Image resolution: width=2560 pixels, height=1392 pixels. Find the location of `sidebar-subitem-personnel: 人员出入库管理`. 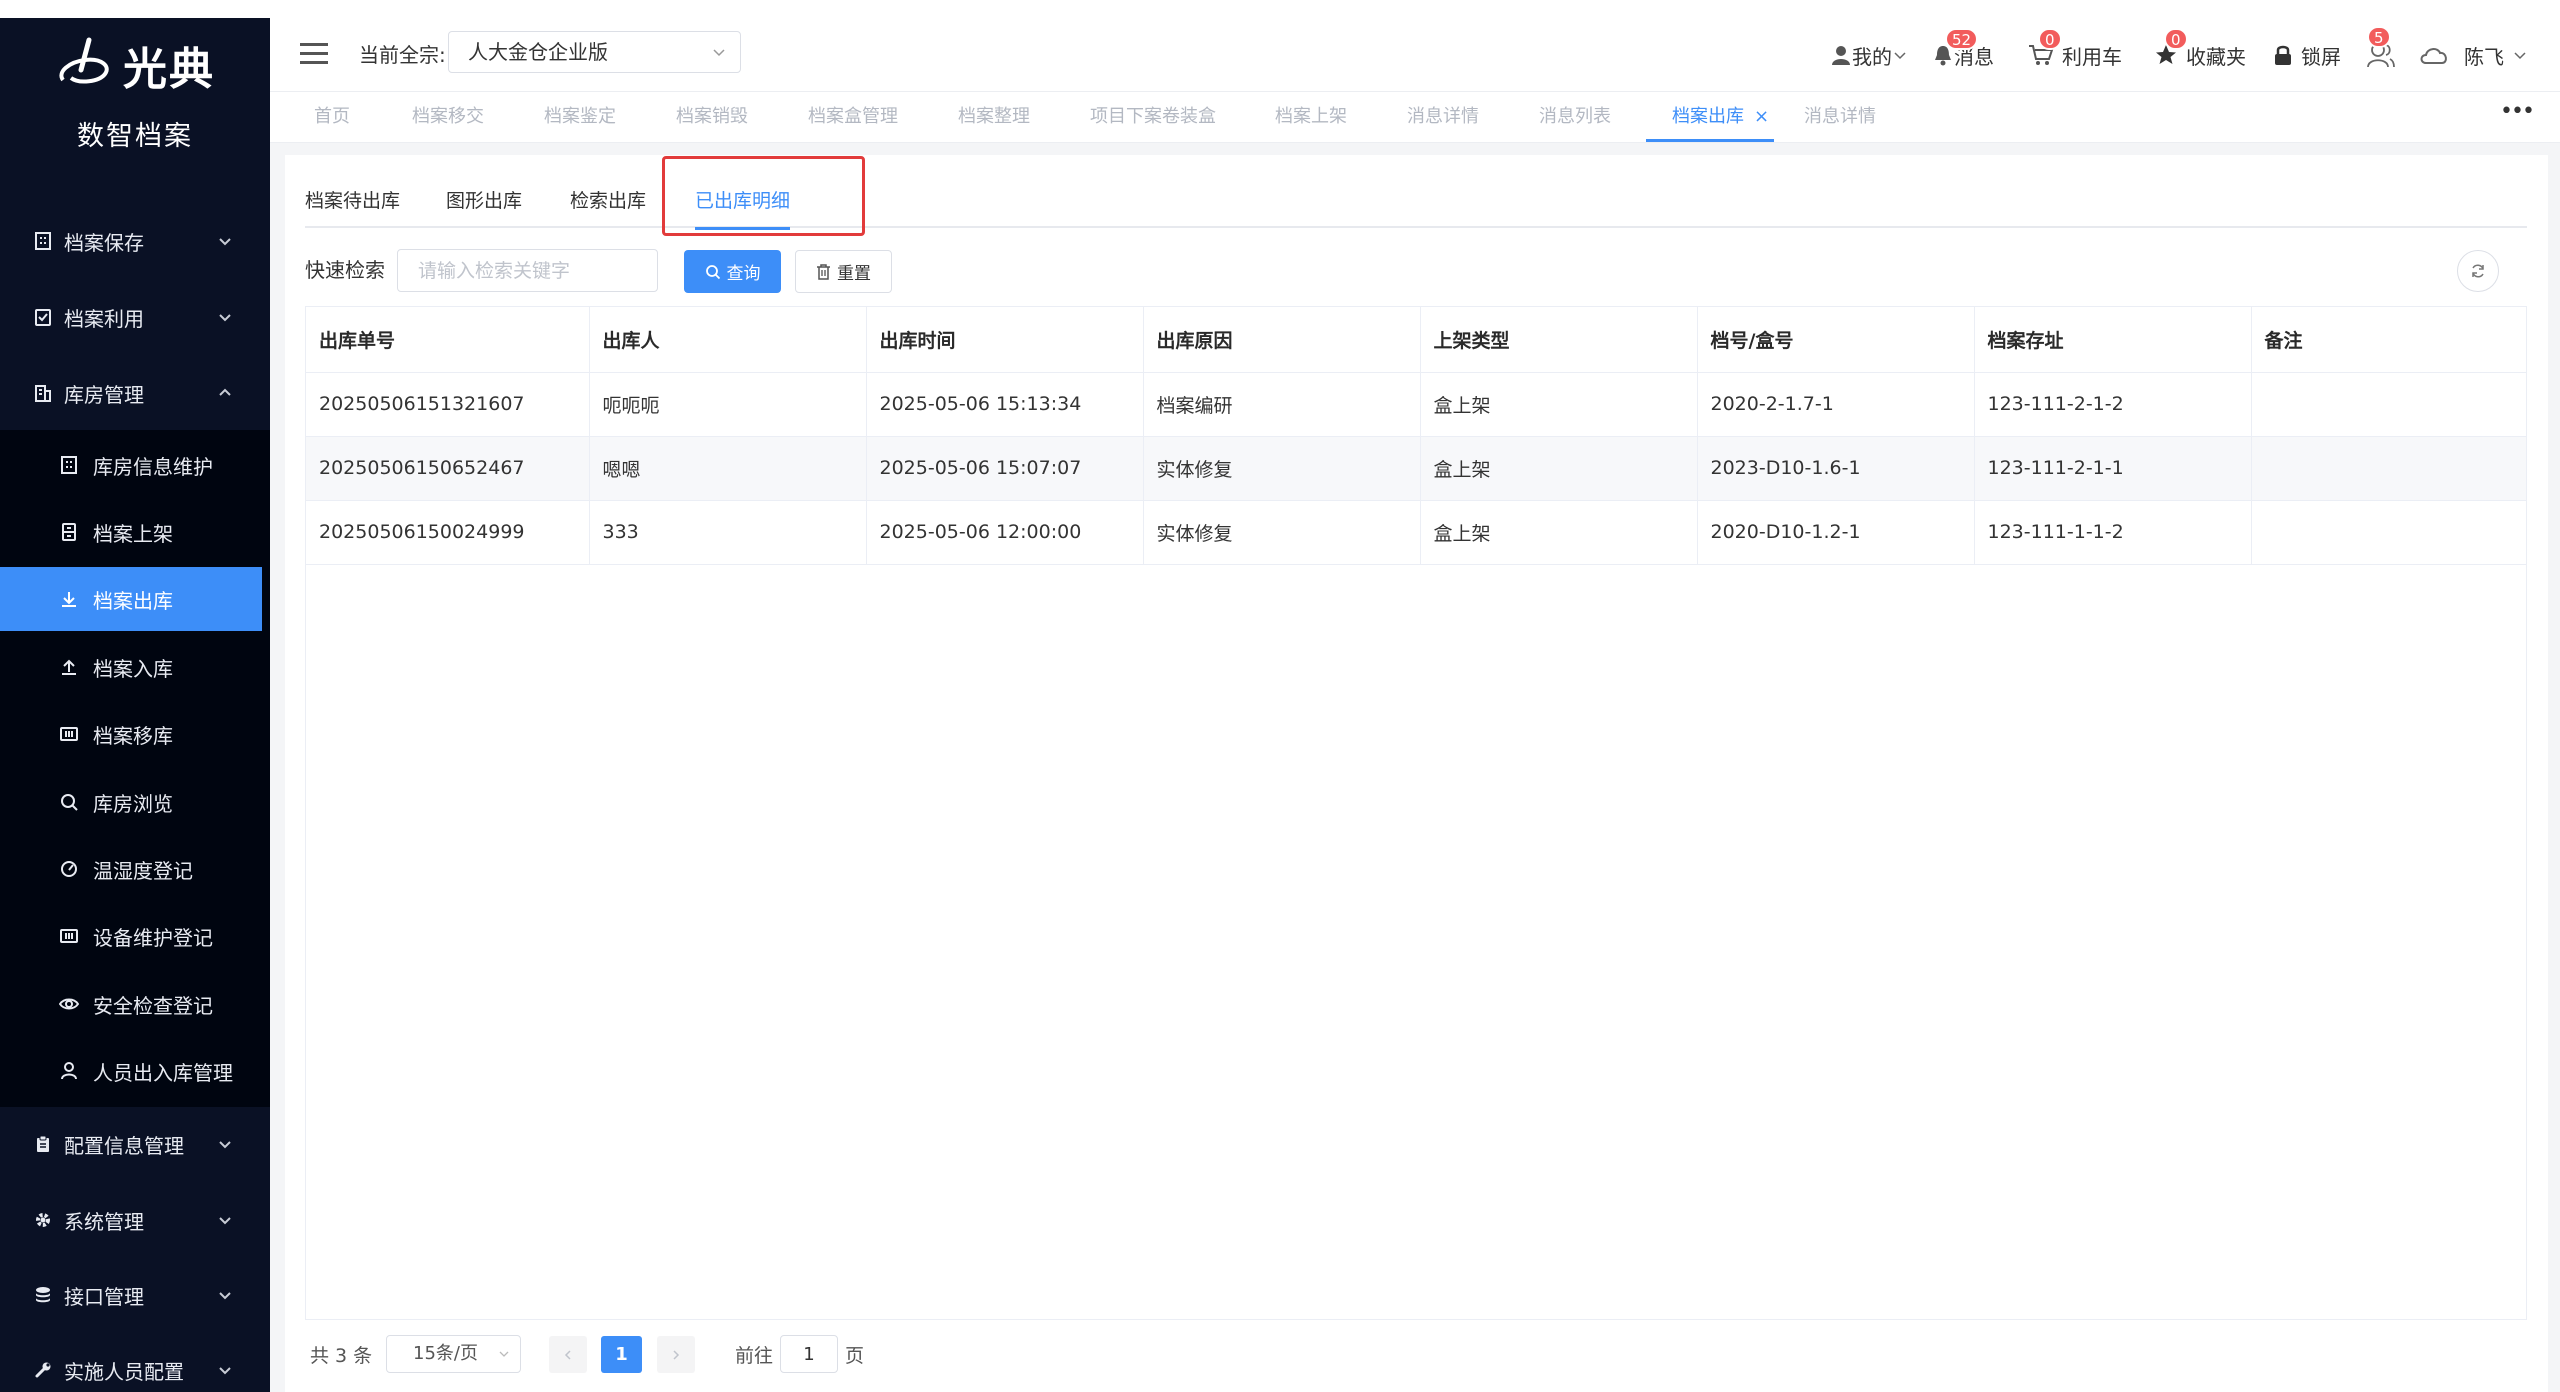

sidebar-subitem-personnel: 人员出入库管理 is located at coordinates (131, 1071).